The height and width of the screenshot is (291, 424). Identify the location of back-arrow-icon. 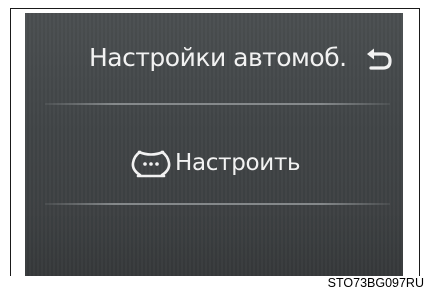
(379, 59).